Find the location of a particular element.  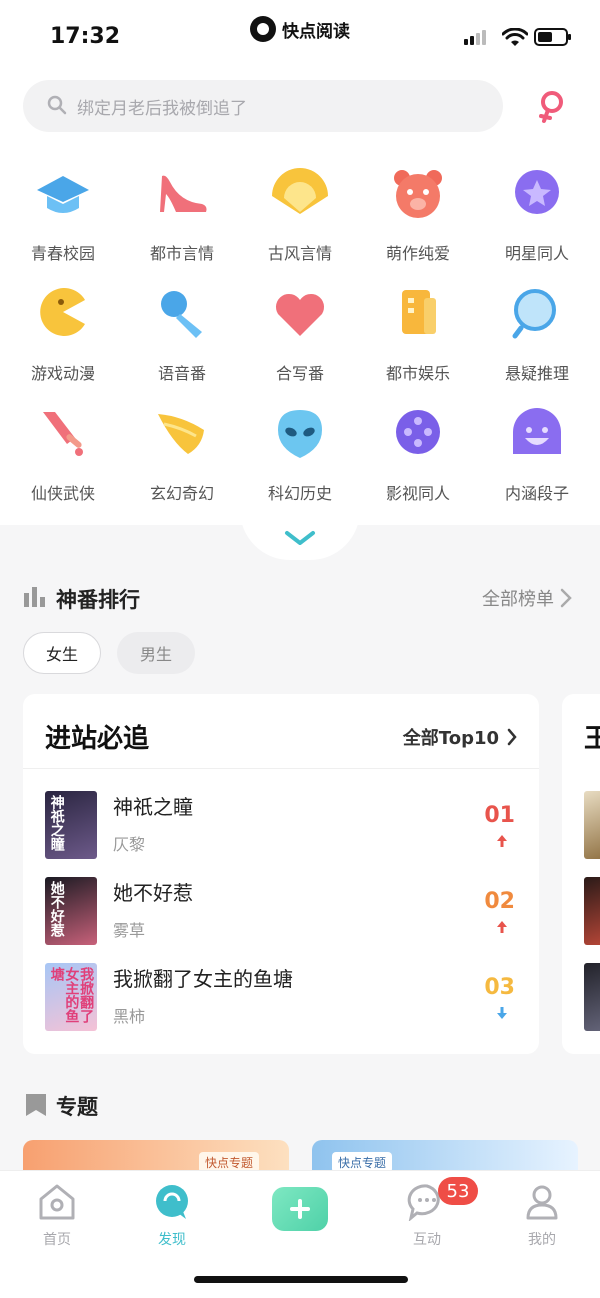

search-placeholder: 绑定月老后我被倒追了 is located at coordinates (162, 109).